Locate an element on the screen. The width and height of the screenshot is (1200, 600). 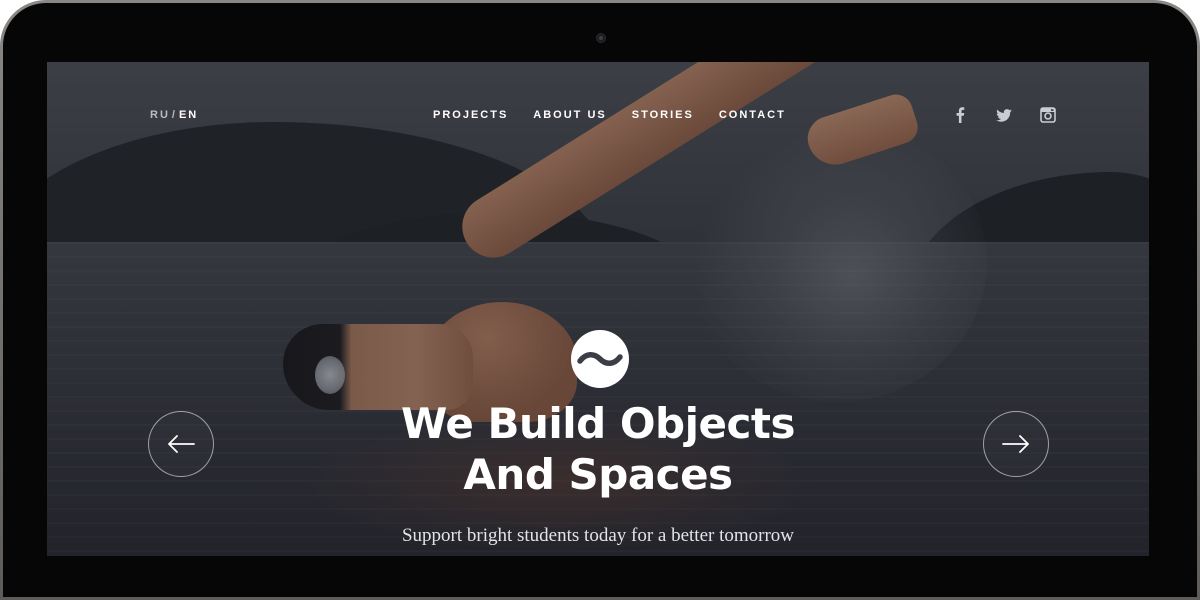
slider-next-button is located at coordinates (1016, 444).